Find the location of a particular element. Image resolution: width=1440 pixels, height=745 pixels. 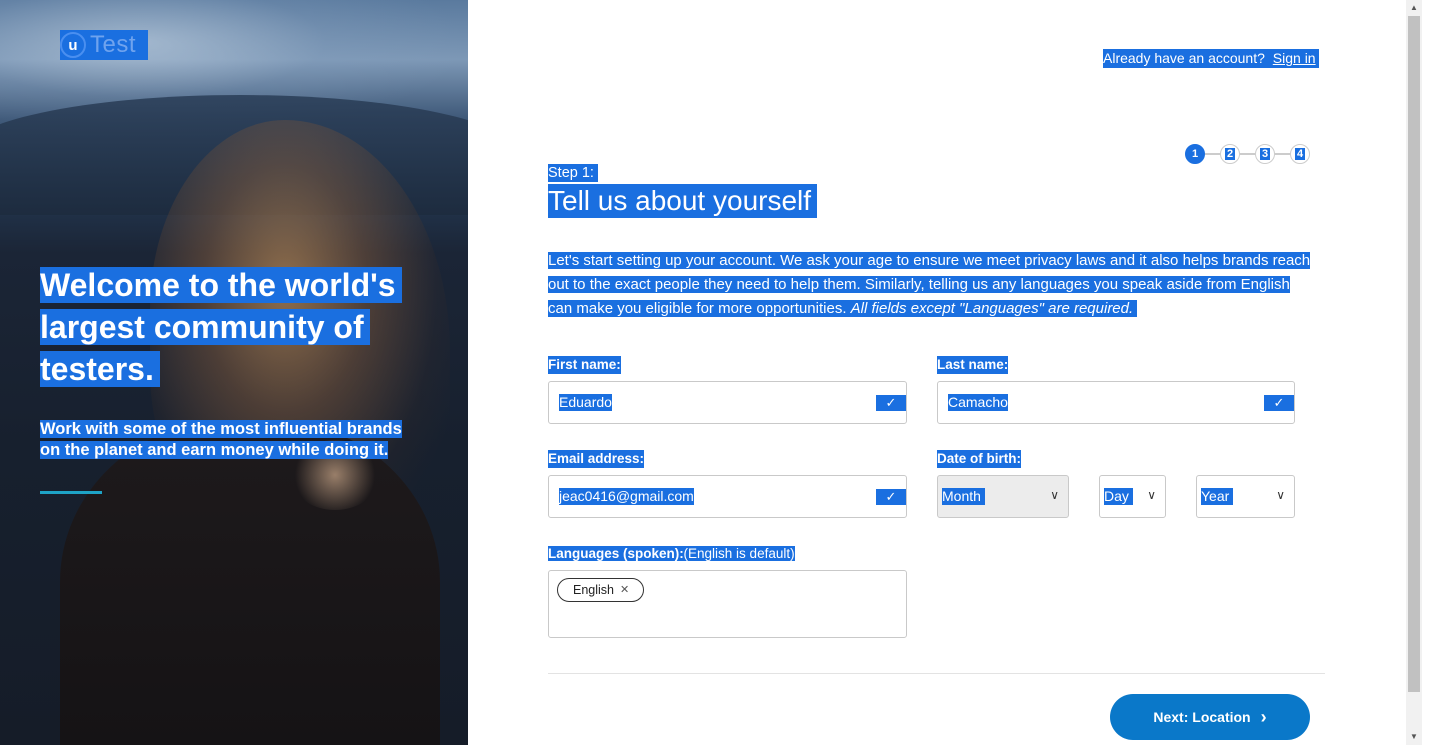

languages-hint: (English is default) is located at coordinates (739, 553).